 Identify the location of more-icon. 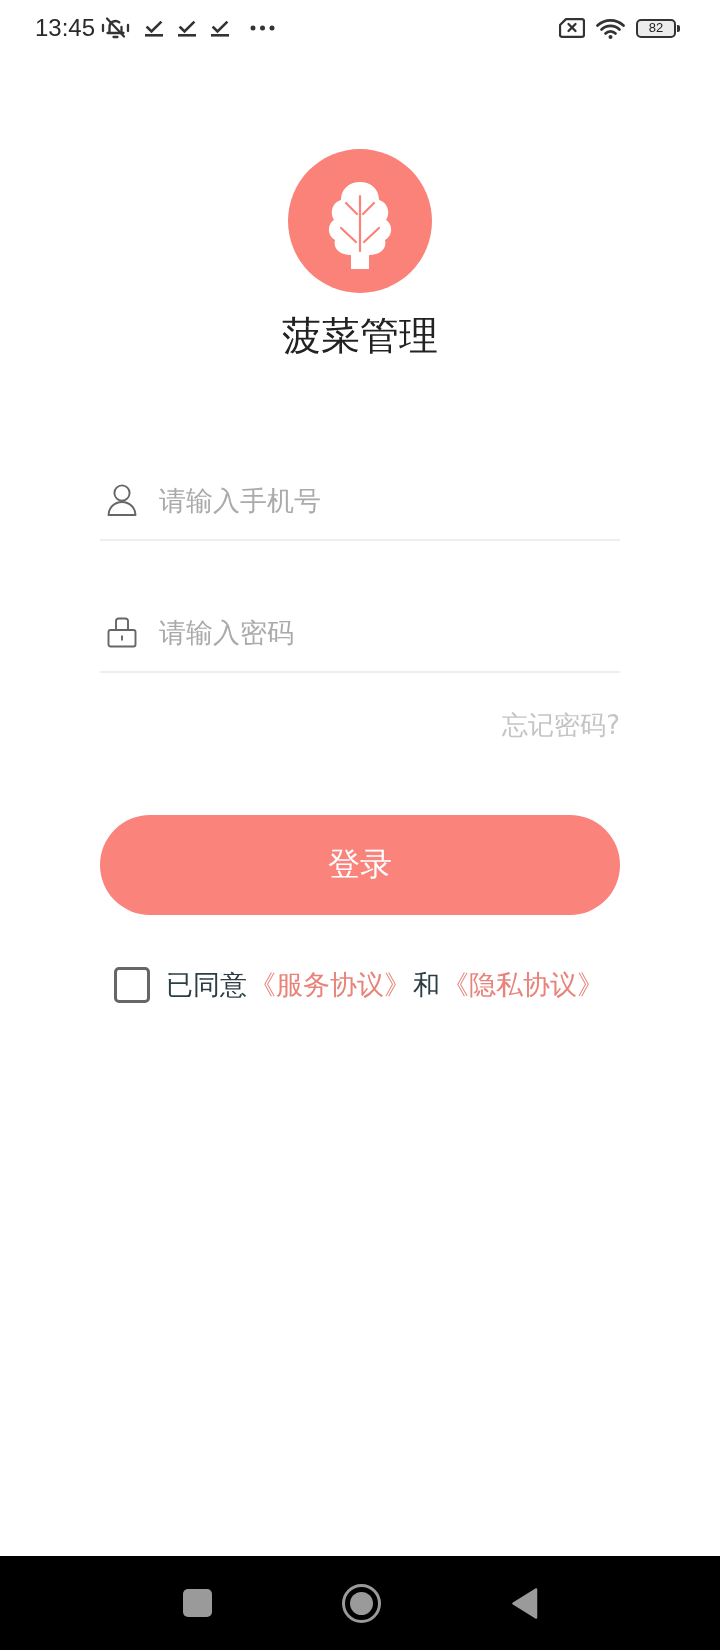
(263, 28).